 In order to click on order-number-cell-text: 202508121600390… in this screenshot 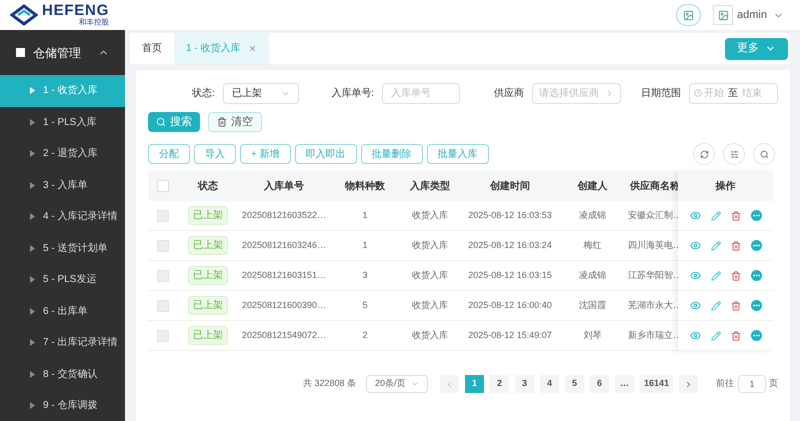, I will do `click(284, 305)`.